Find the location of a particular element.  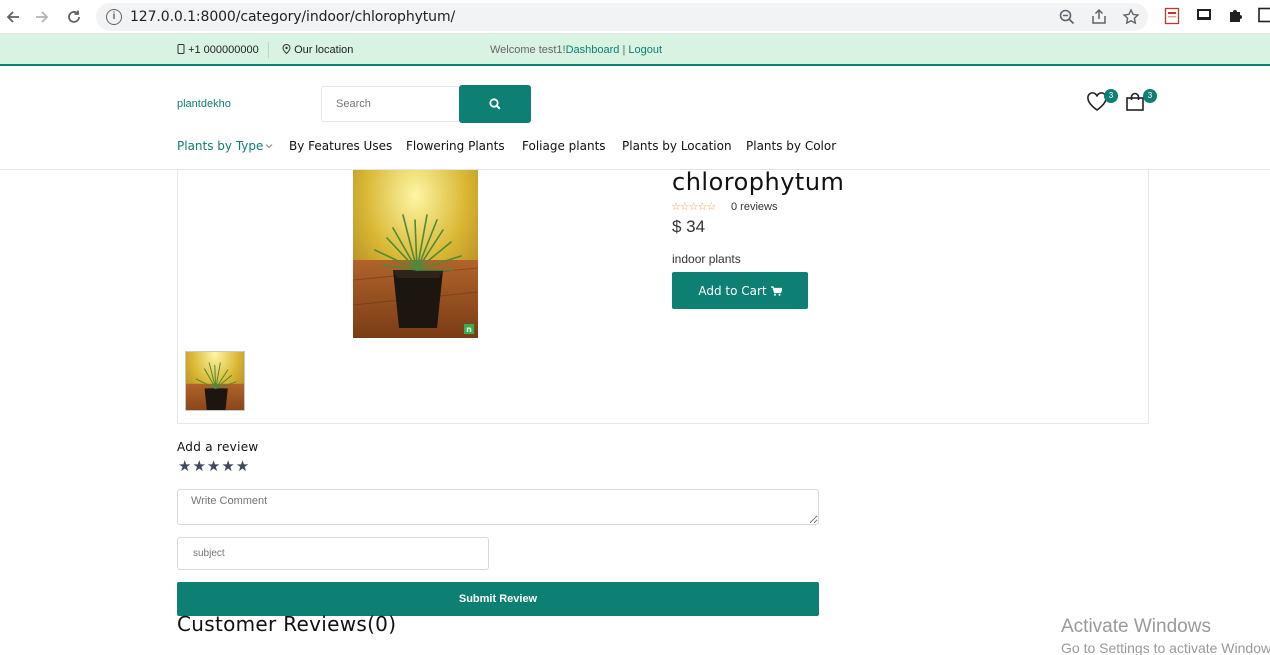

cart-count-badge: 3 is located at coordinates (1150, 96).